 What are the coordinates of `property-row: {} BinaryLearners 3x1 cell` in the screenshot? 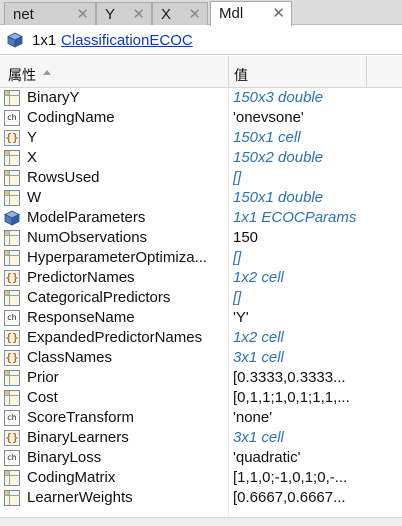 It's located at (201, 438).